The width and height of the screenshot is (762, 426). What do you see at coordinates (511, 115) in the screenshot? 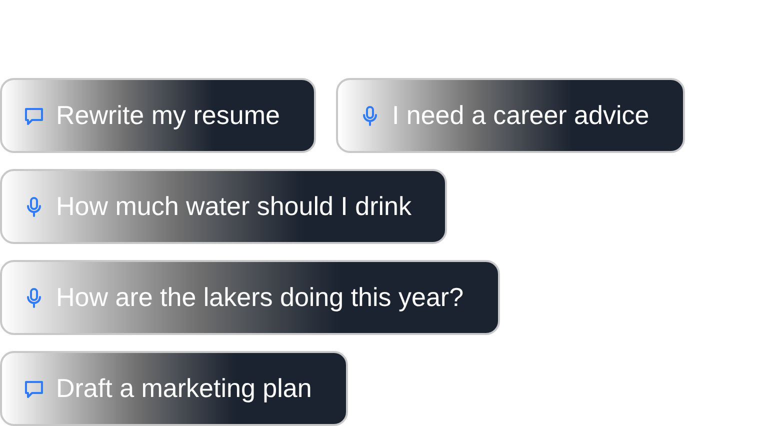
I see `suggestion-chip: I need a career advice` at bounding box center [511, 115].